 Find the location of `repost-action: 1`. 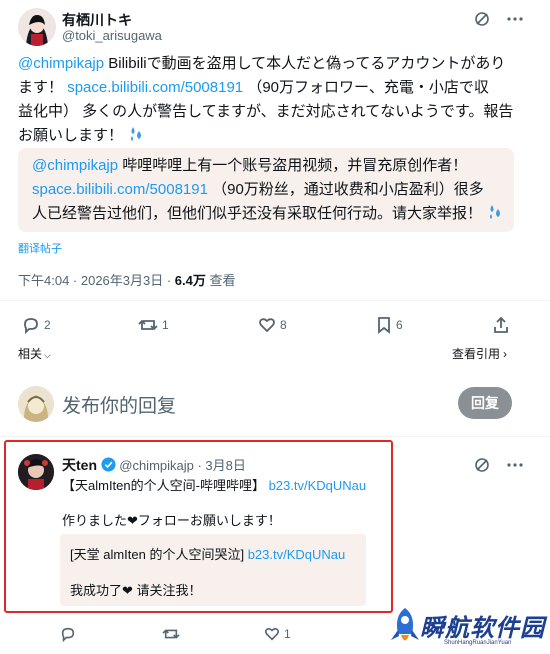

repost-action: 1 is located at coordinates (153, 325).